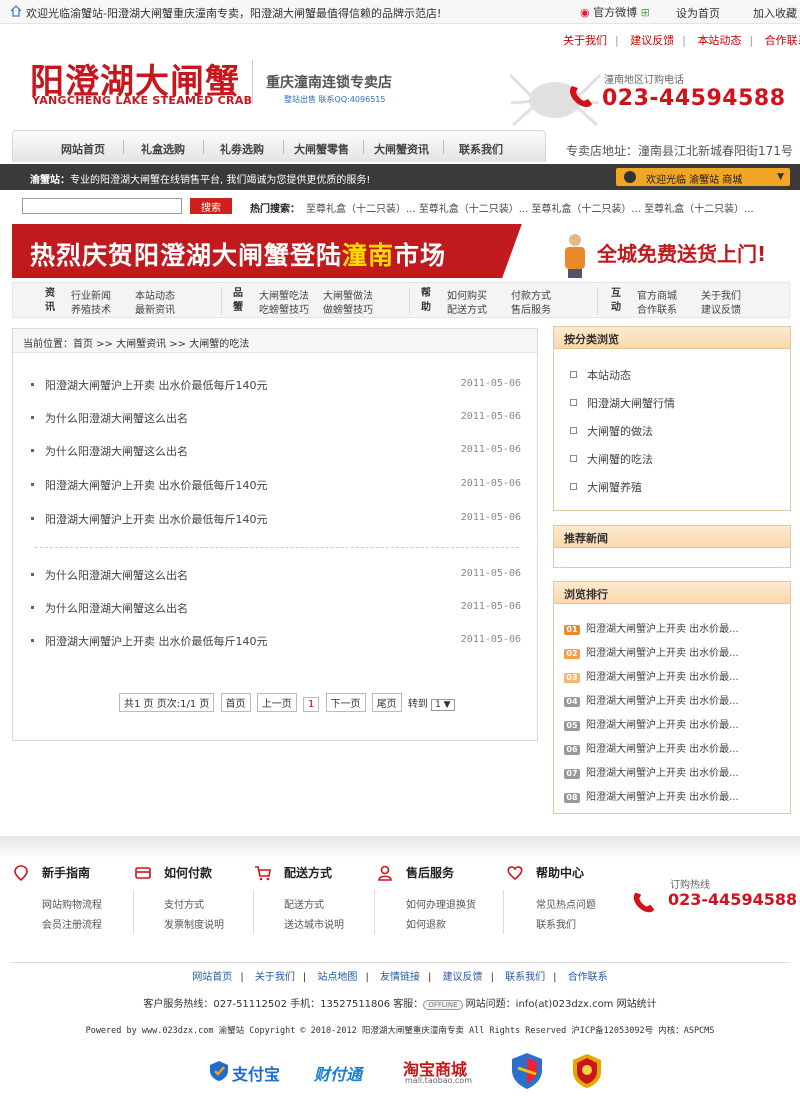 The image size is (800, 1106). I want to click on security-badge, so click(527, 1071).